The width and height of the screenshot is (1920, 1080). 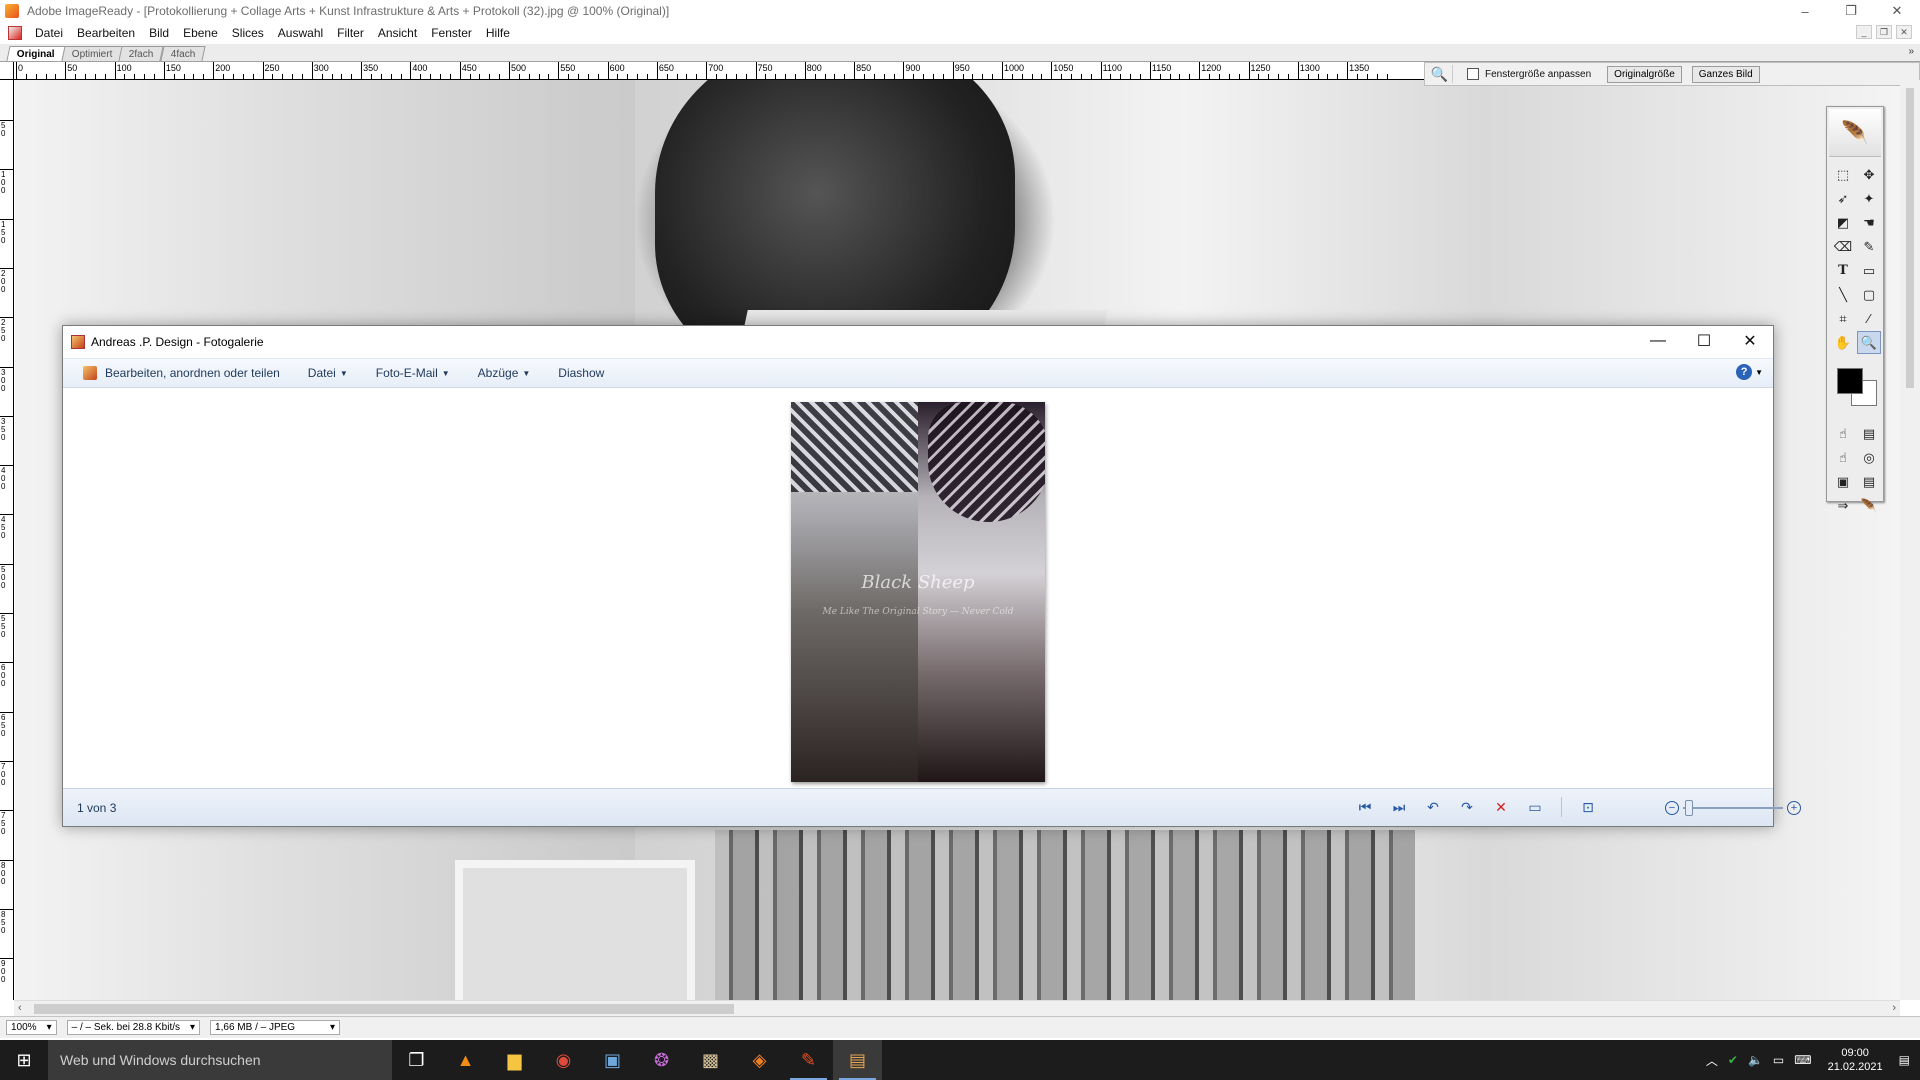 What do you see at coordinates (24, 1060) in the screenshot?
I see `windows-start-icon: ⊞` at bounding box center [24, 1060].